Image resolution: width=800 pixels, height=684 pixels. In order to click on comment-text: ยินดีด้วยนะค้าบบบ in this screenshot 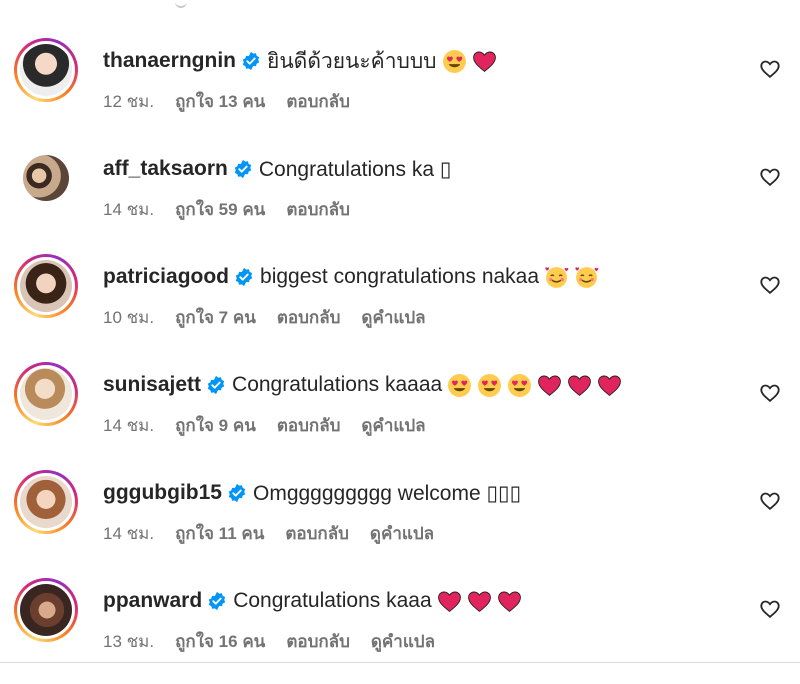, I will do `click(352, 61)`.